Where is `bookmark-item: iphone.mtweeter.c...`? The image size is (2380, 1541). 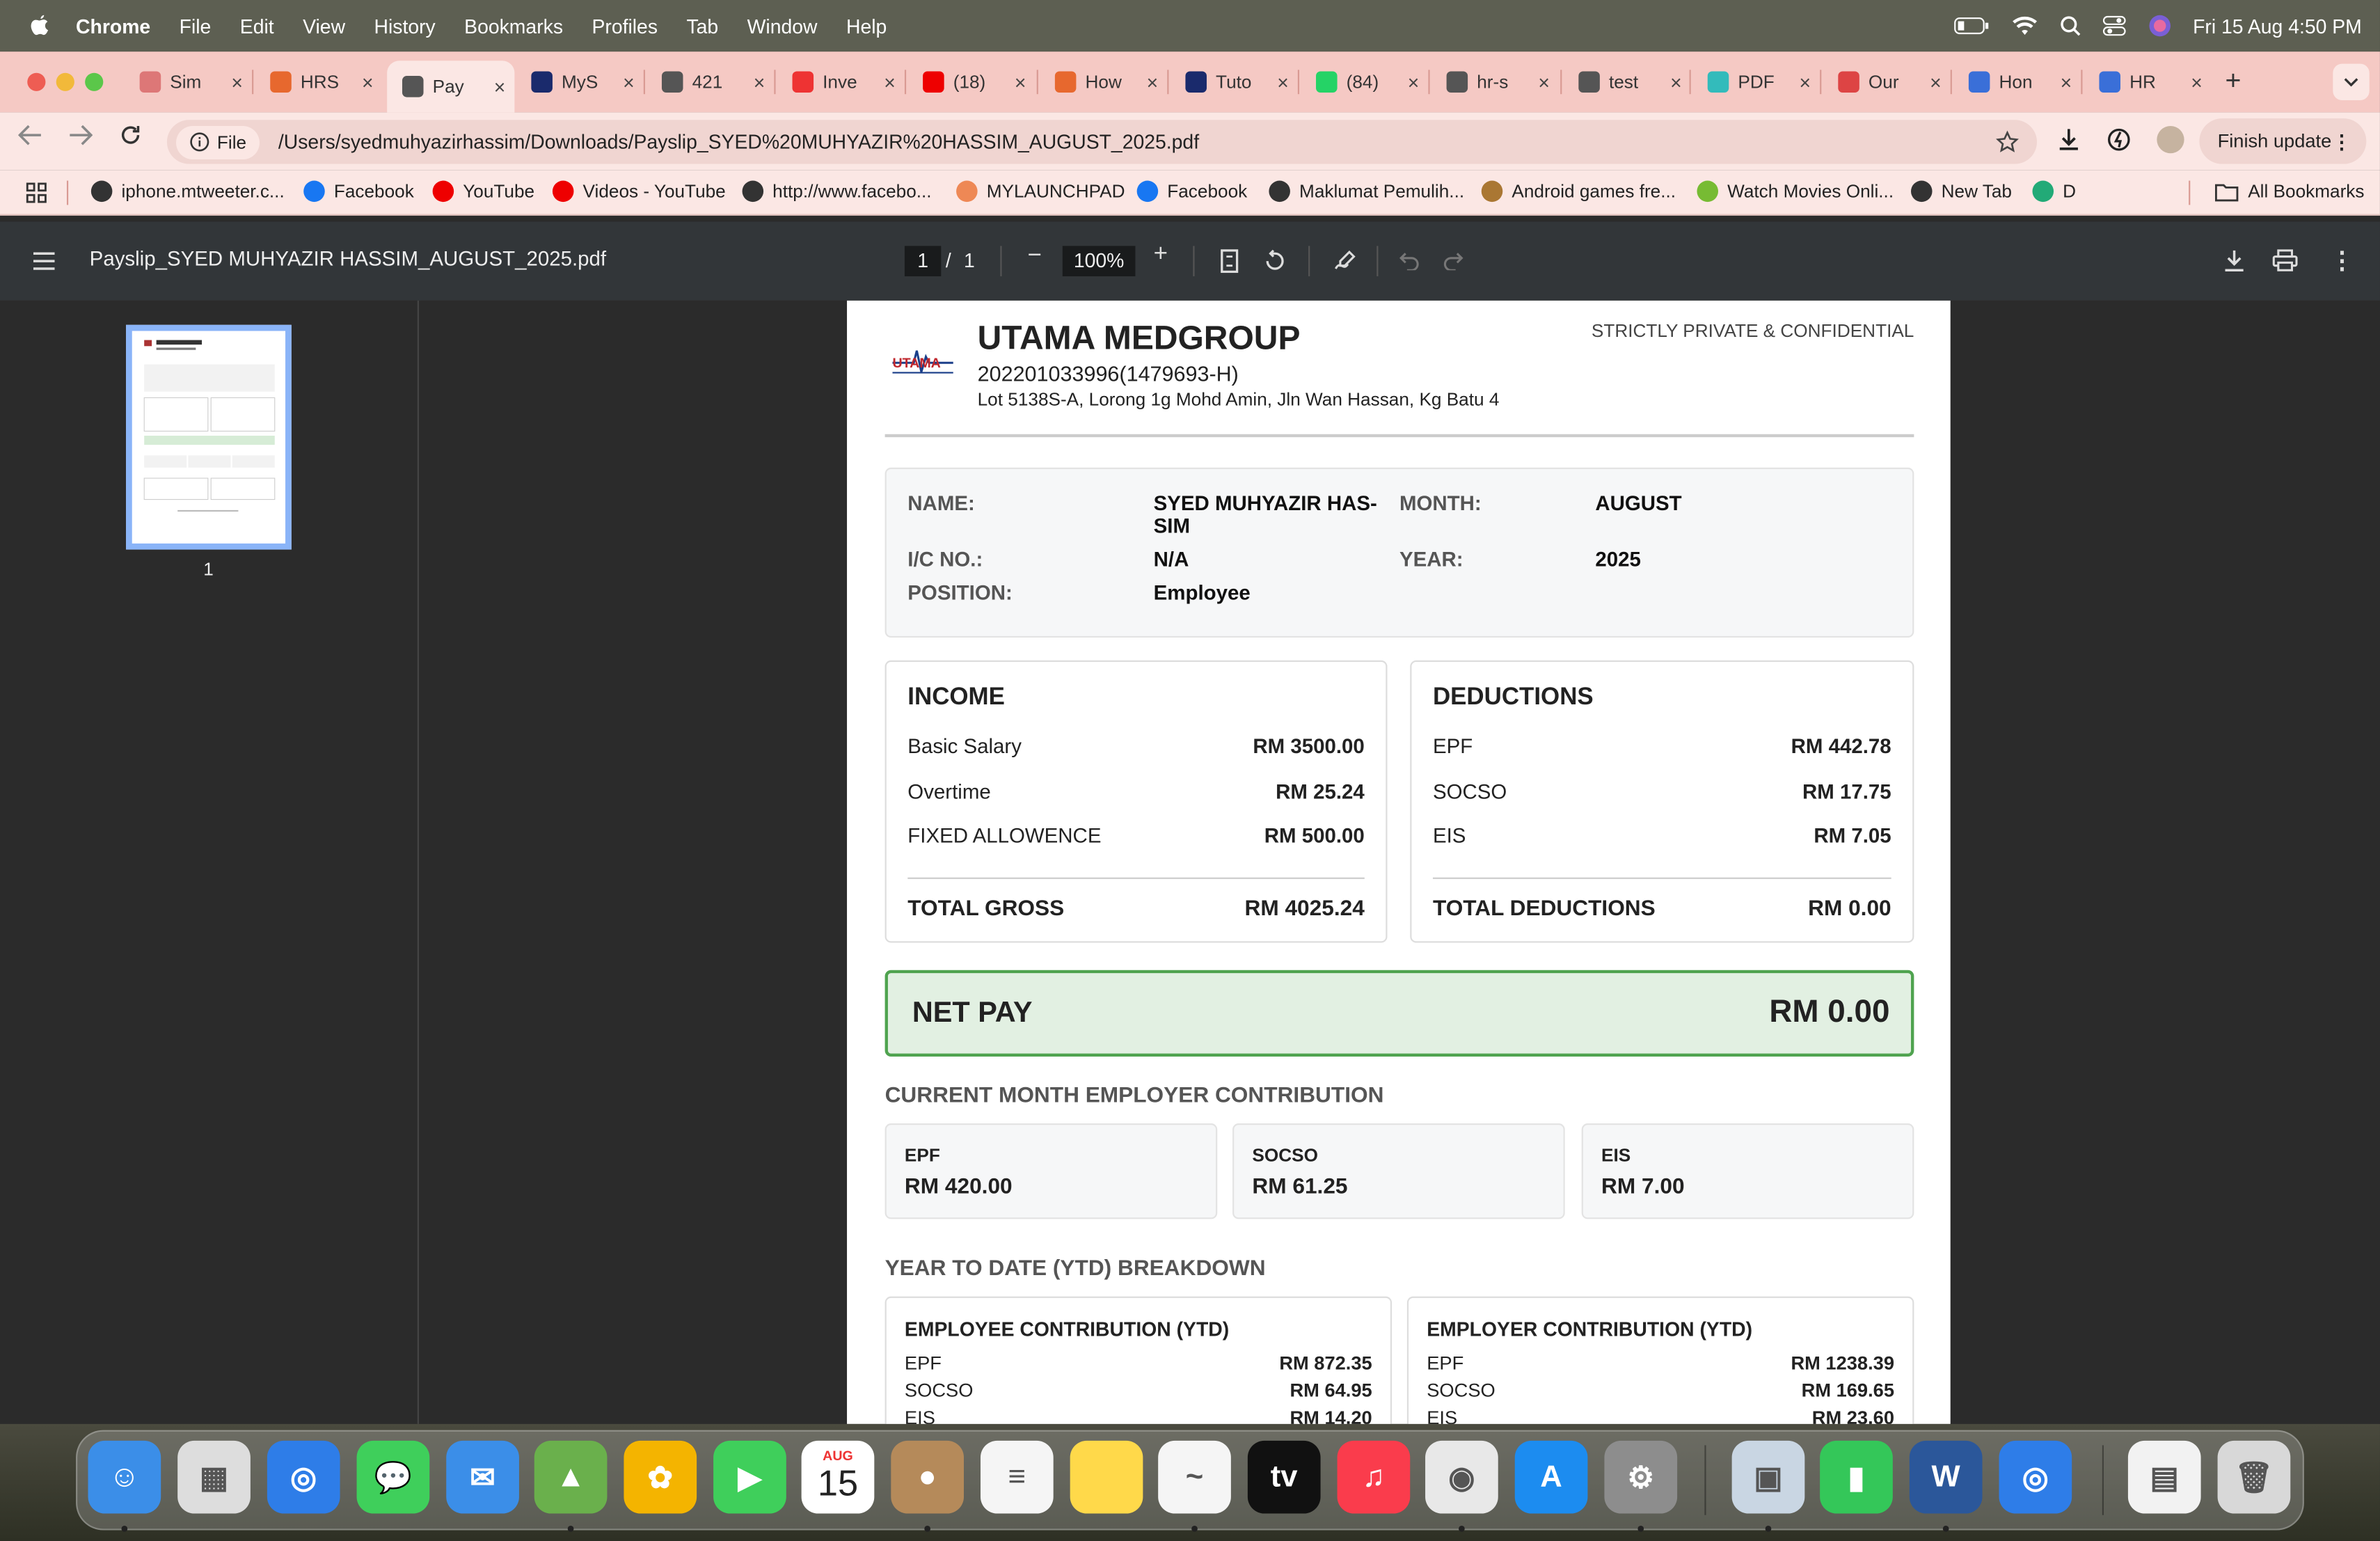
bookmark-item: iphone.mtweeter.c... is located at coordinates (188, 191).